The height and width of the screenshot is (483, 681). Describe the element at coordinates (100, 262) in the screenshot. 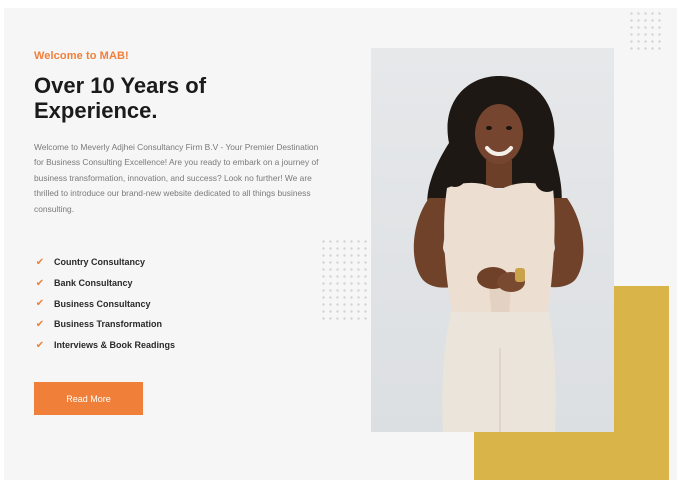

I see `service-label: Country Consultancy` at that location.